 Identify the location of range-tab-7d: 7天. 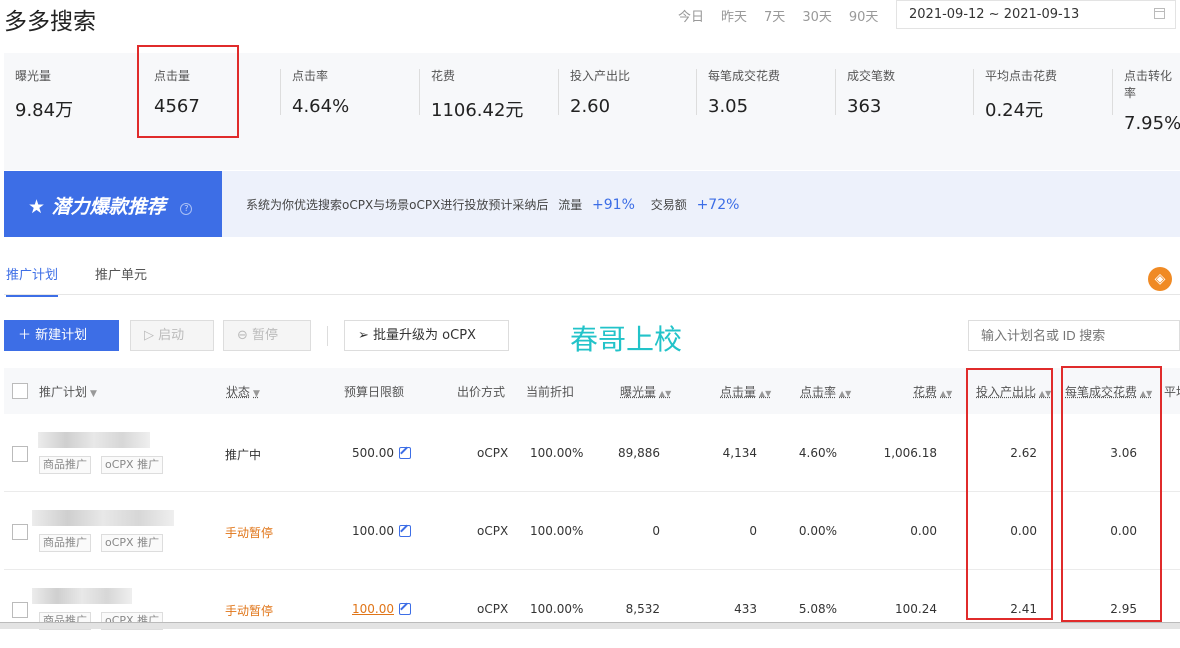
(774, 15).